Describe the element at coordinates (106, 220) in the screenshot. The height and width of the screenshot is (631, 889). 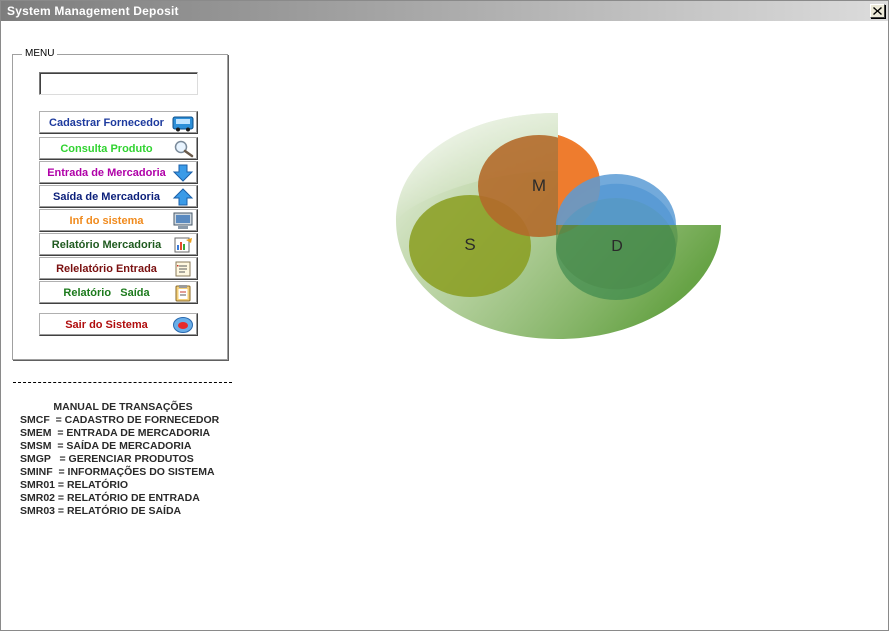
I see `button-label: Inf do sistema` at that location.